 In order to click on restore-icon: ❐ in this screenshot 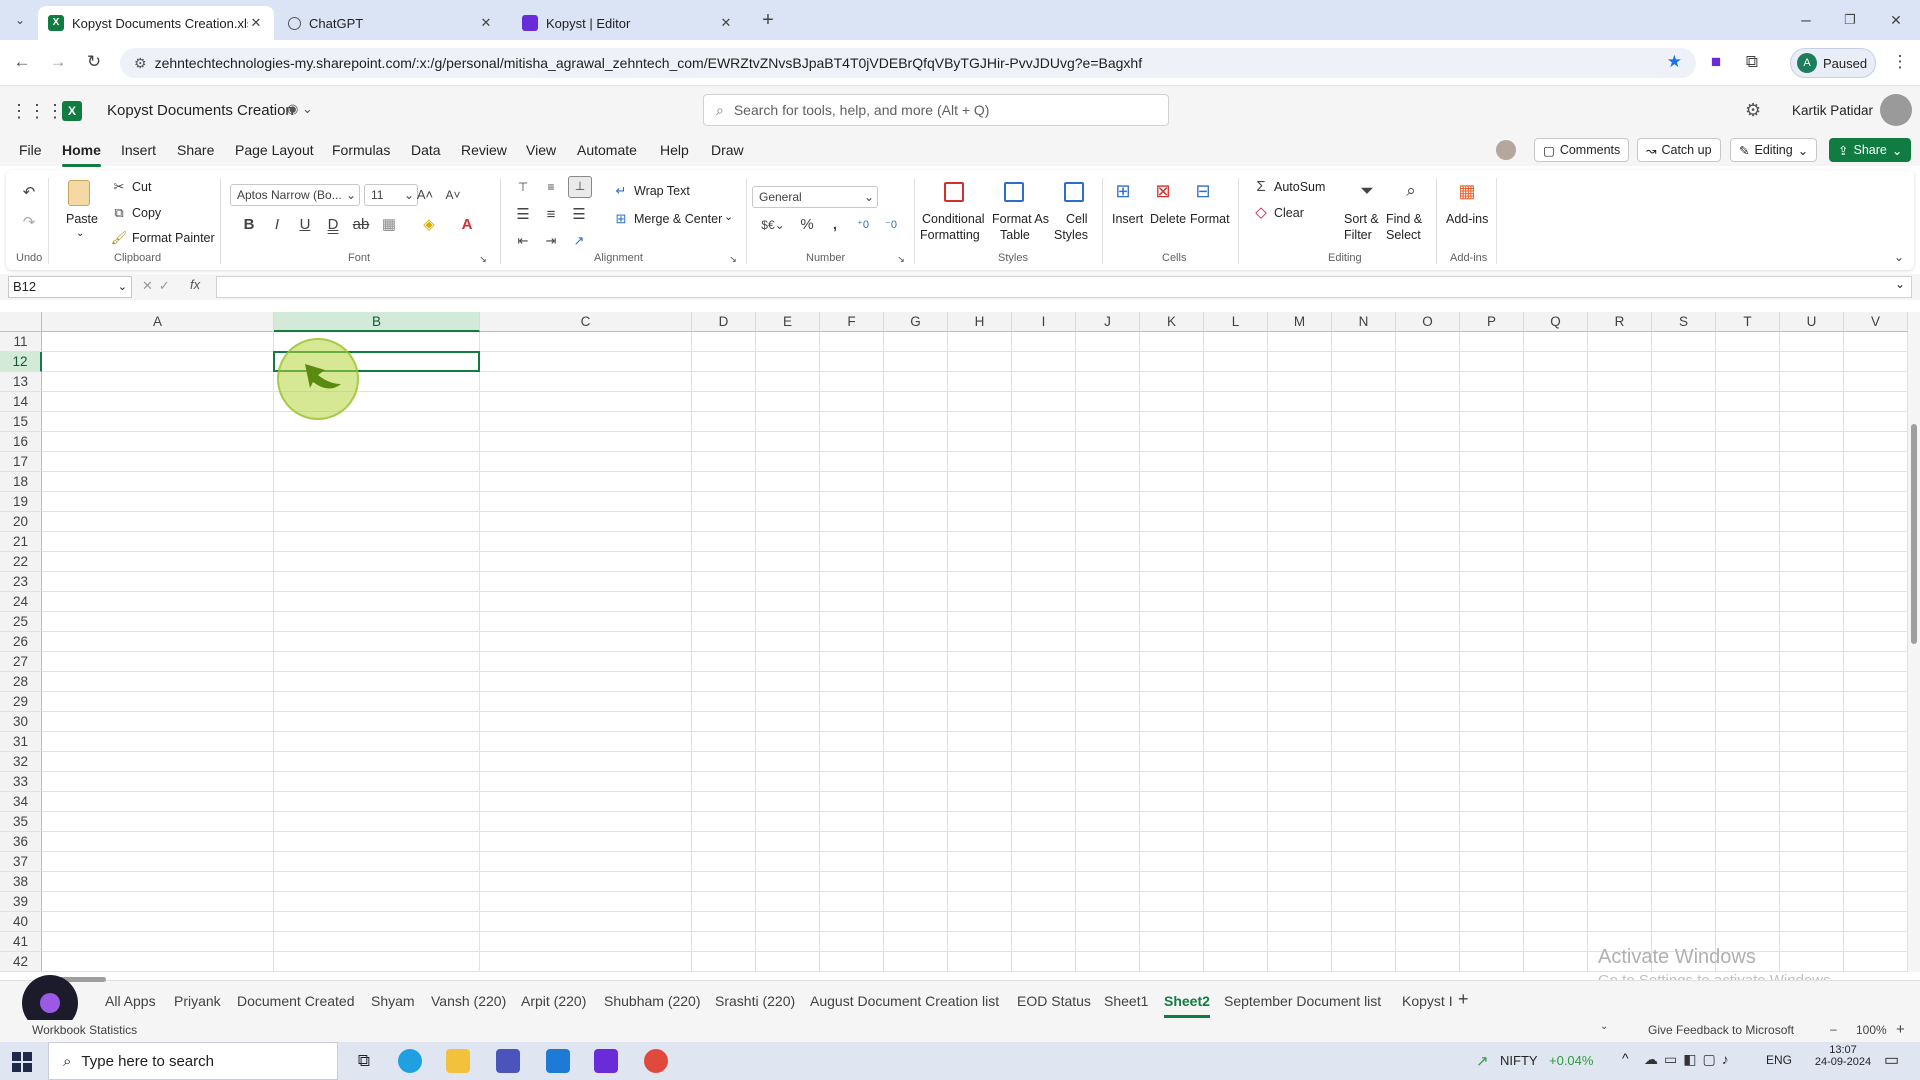, I will do `click(1850, 20)`.